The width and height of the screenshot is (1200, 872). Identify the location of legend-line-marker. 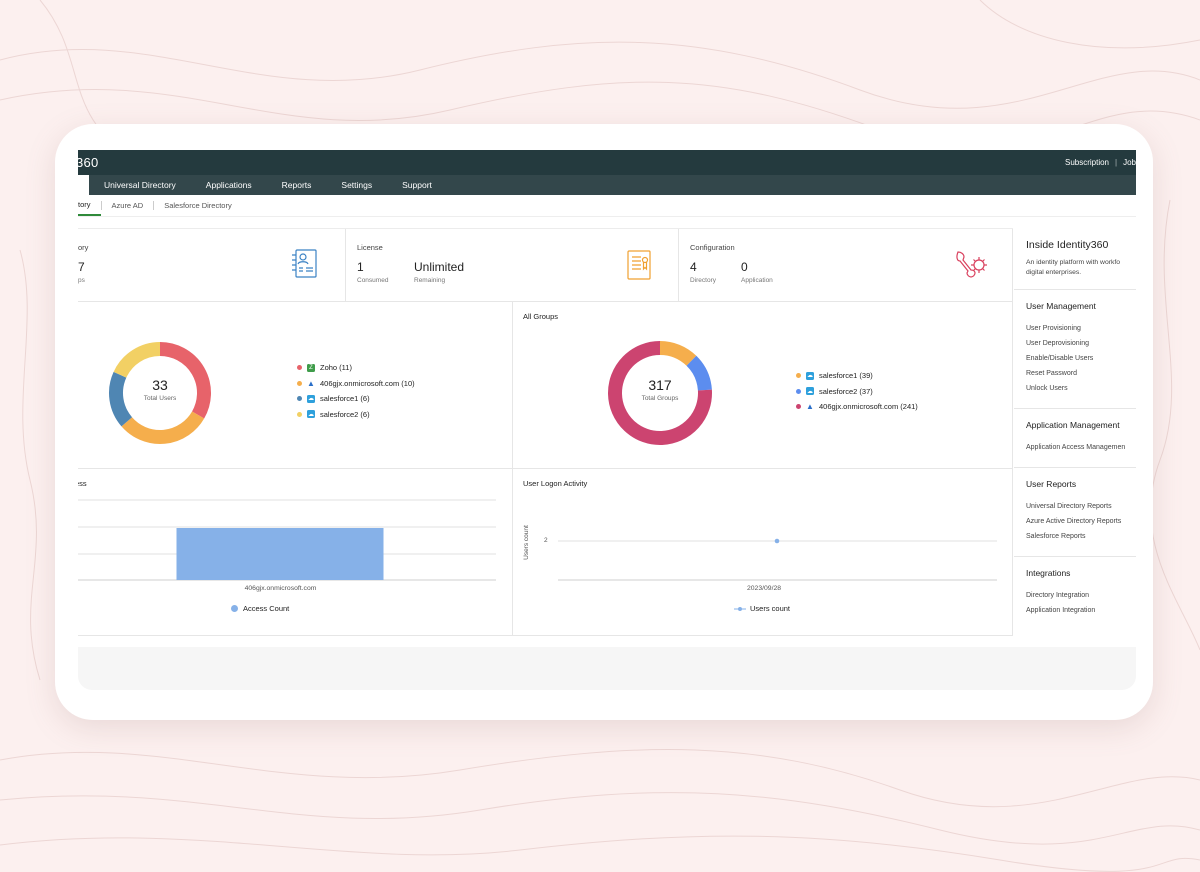
(740, 608).